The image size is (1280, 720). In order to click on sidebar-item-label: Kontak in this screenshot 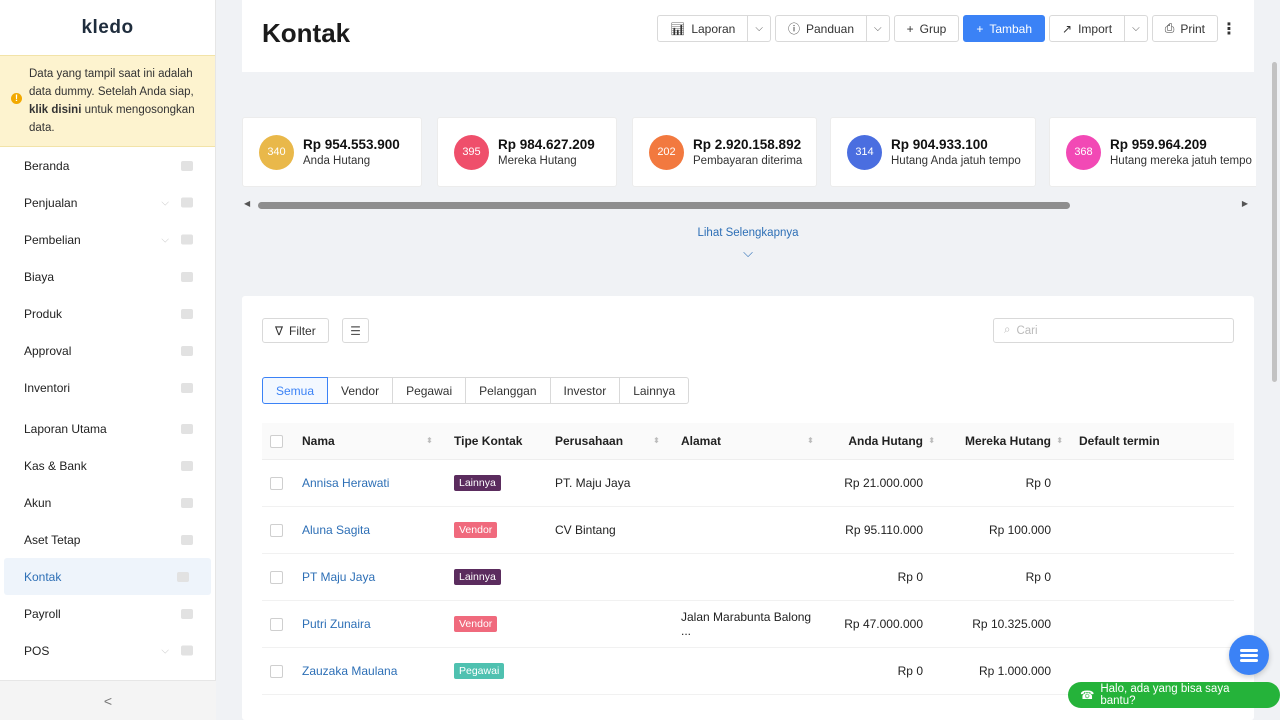, I will do `click(43, 576)`.